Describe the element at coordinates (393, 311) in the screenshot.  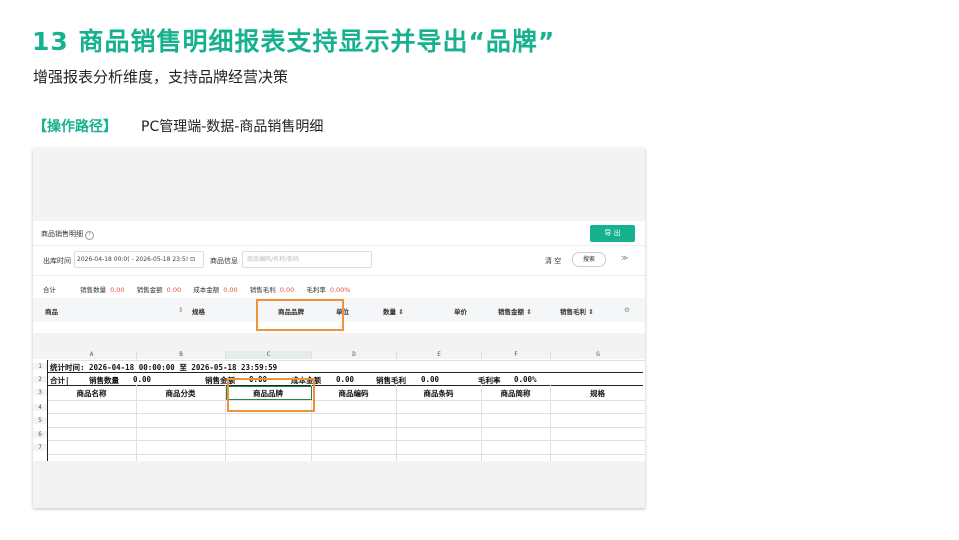
I see `col-qty: 数量 ⇕` at that location.